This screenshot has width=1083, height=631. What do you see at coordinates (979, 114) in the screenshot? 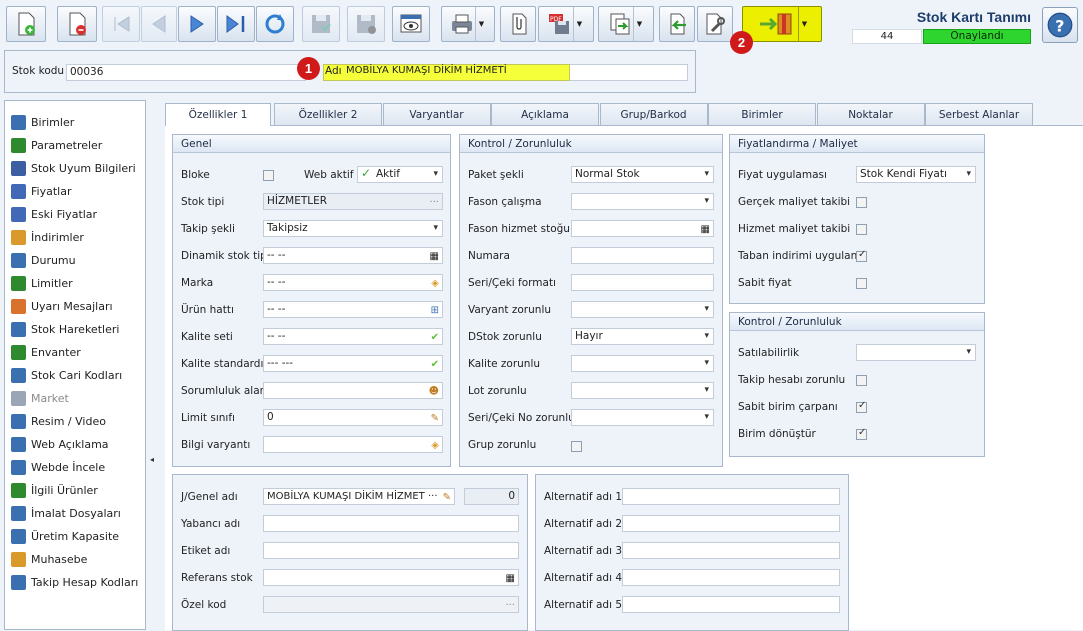
I see `tab-8: Serbest Alanlar` at bounding box center [979, 114].